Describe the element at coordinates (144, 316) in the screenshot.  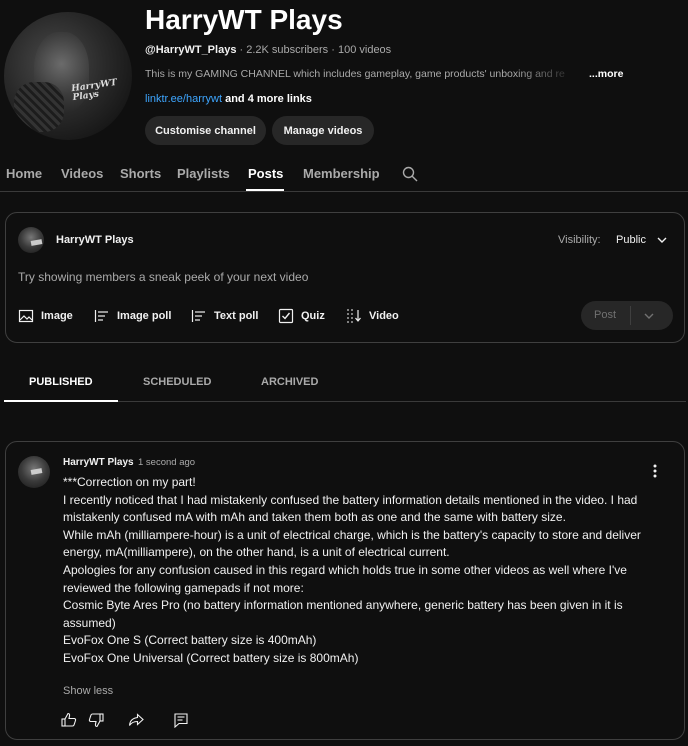
I see `image-poll-tool-label: Image poll` at that location.